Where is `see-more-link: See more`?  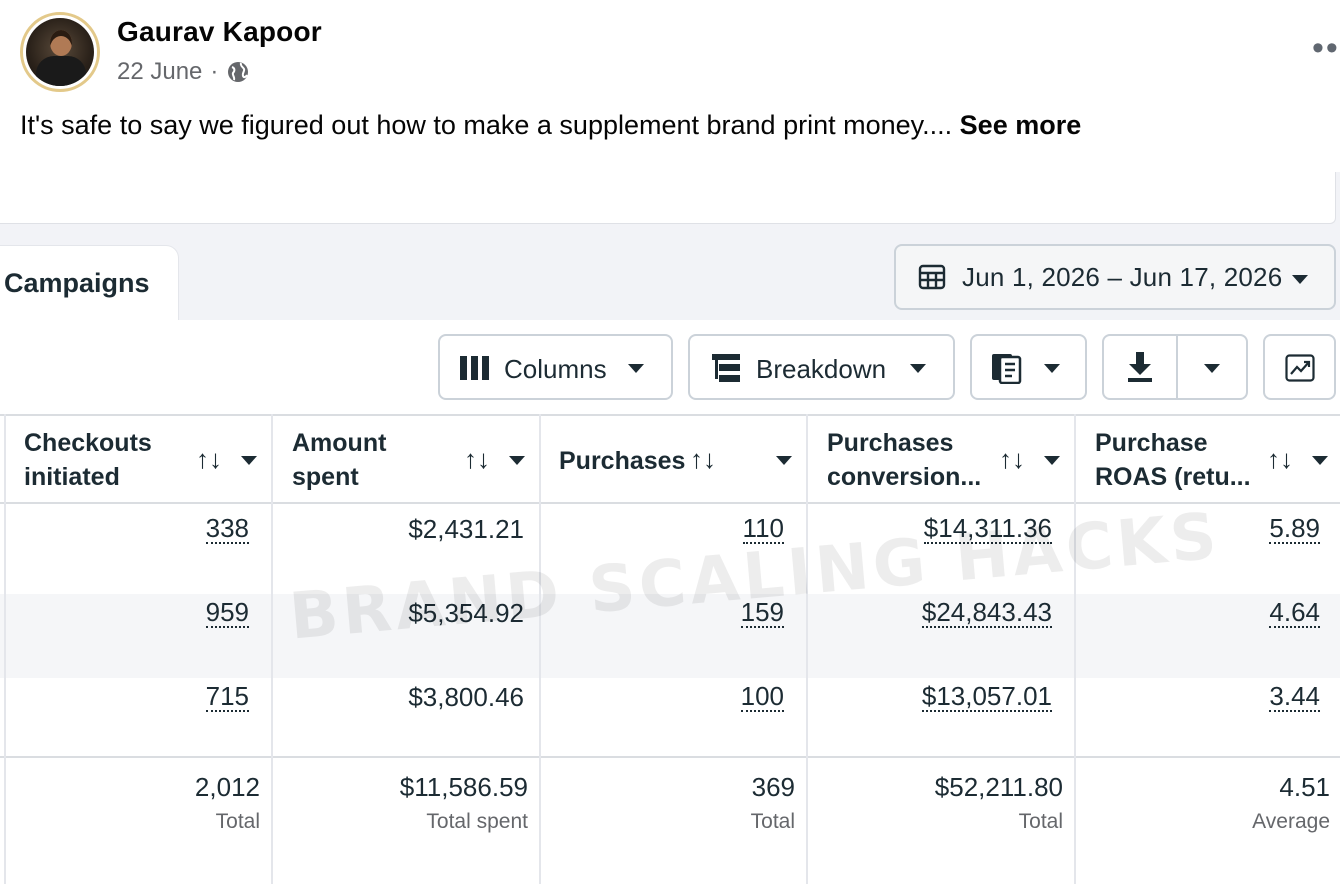
see-more-link: See more is located at coordinates (1021, 125).